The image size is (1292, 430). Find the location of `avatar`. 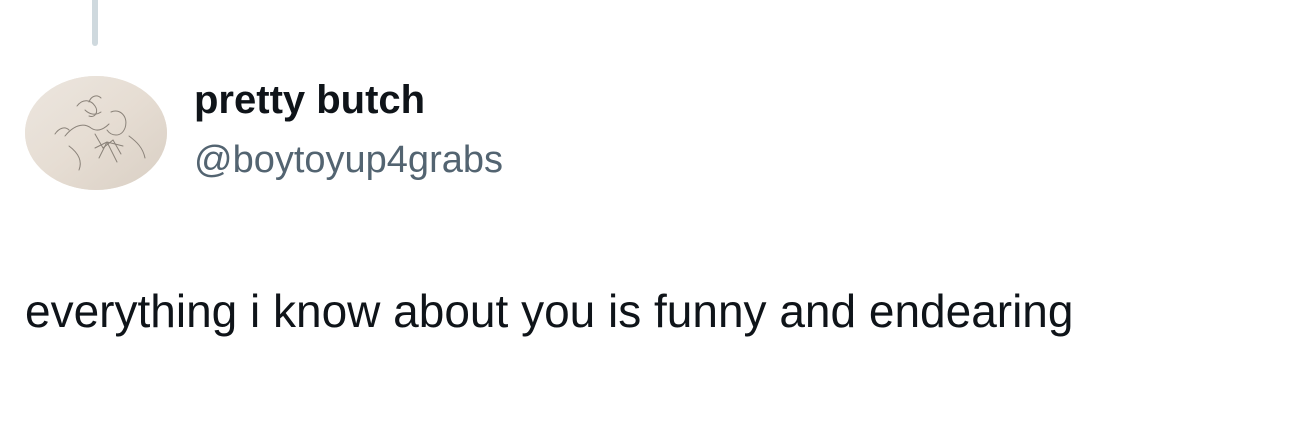

avatar is located at coordinates (96, 133).